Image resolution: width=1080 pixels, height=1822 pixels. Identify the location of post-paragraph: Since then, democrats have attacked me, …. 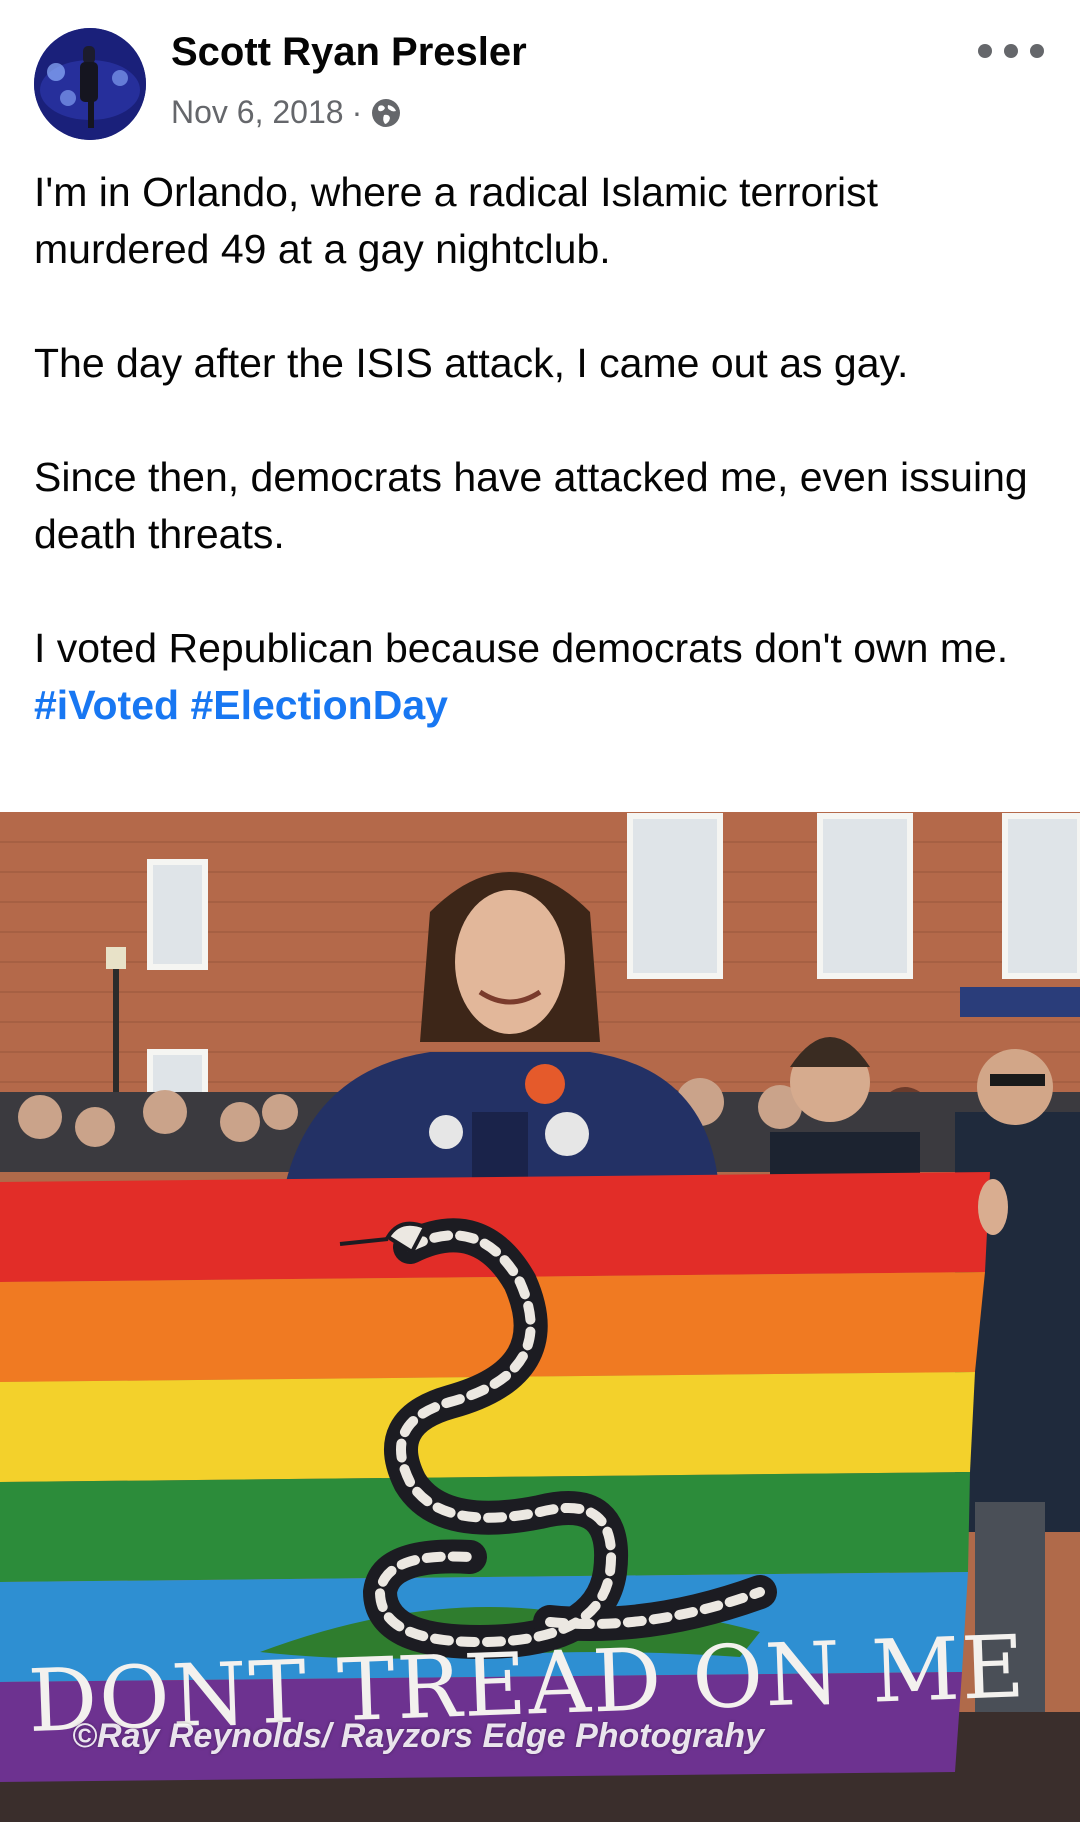
(531, 505).